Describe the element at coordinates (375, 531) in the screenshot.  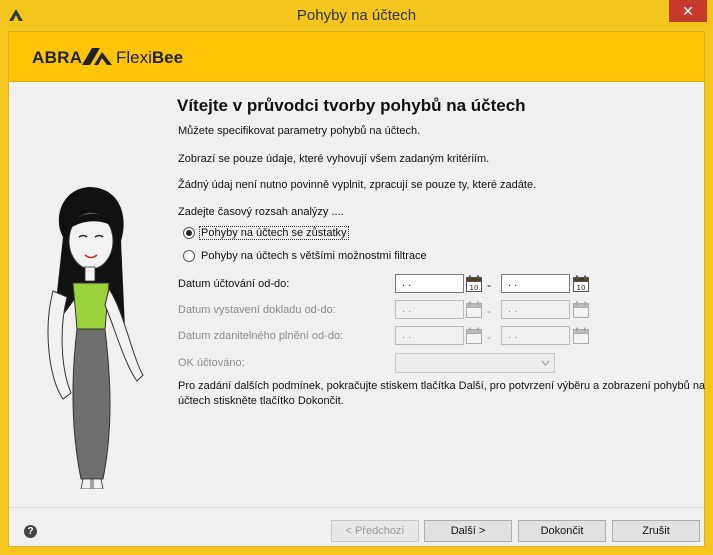
I see `previous-button: < Předchozí` at that location.